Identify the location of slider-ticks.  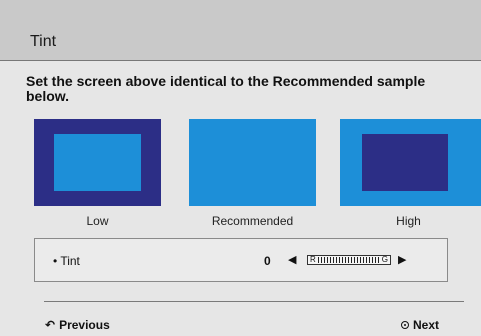
(349, 260).